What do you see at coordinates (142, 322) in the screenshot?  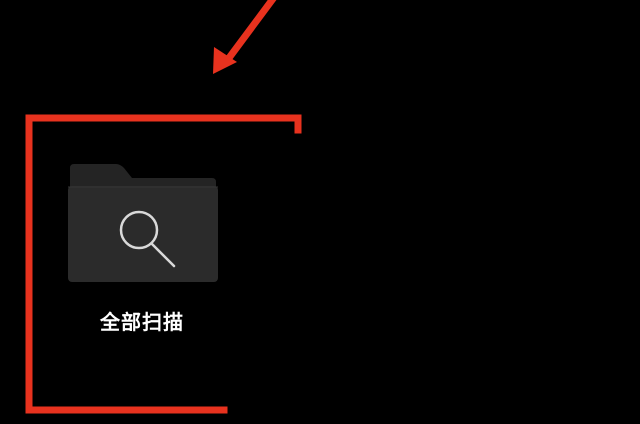 I see `scan-all-label: 全部扫描` at bounding box center [142, 322].